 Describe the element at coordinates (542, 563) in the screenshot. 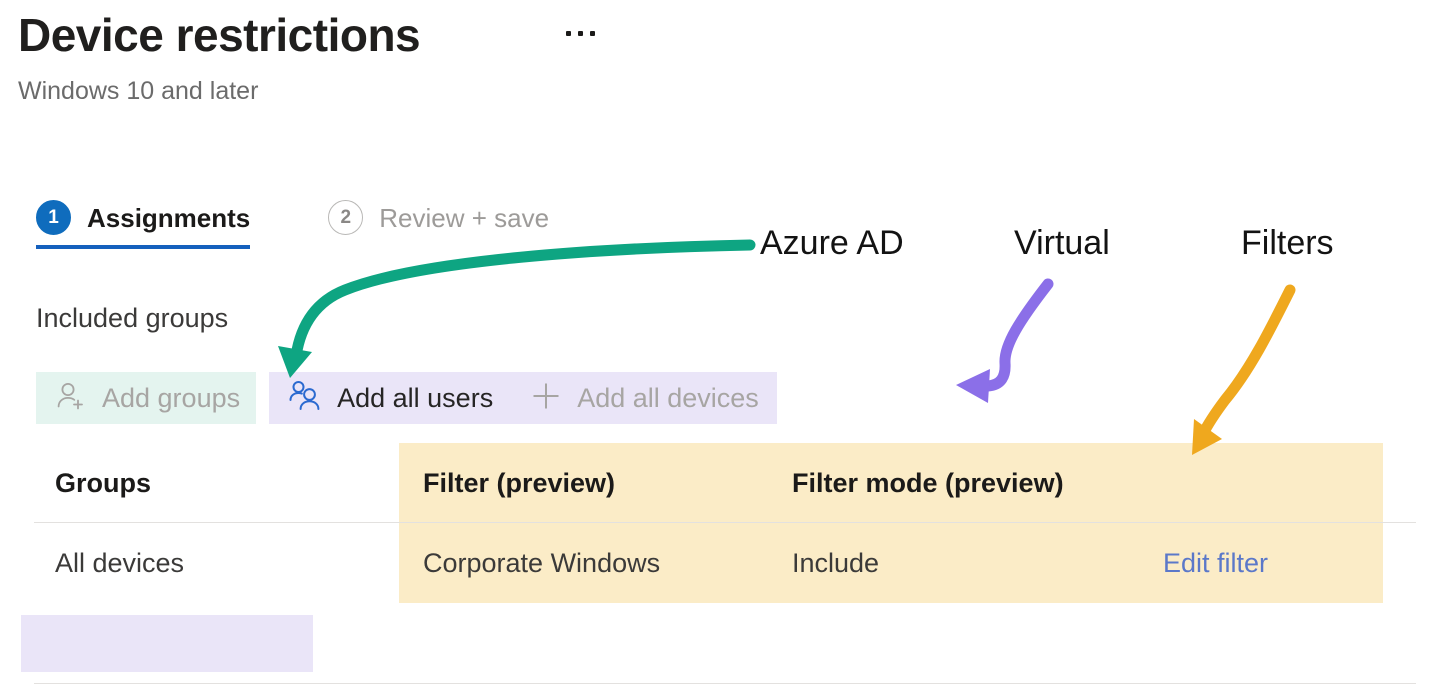

I see `cell-filter: Corporate Windows` at that location.